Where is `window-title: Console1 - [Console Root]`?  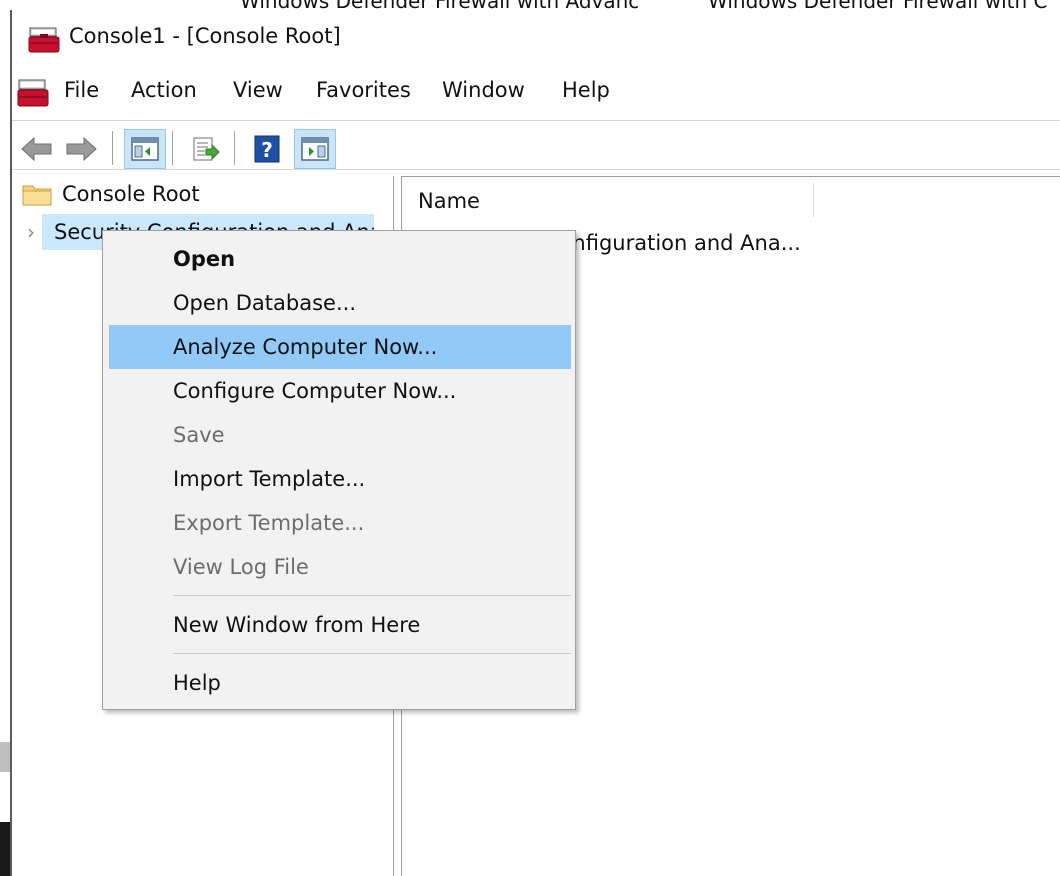
window-title: Console1 - [Console Root] is located at coordinates (205, 36).